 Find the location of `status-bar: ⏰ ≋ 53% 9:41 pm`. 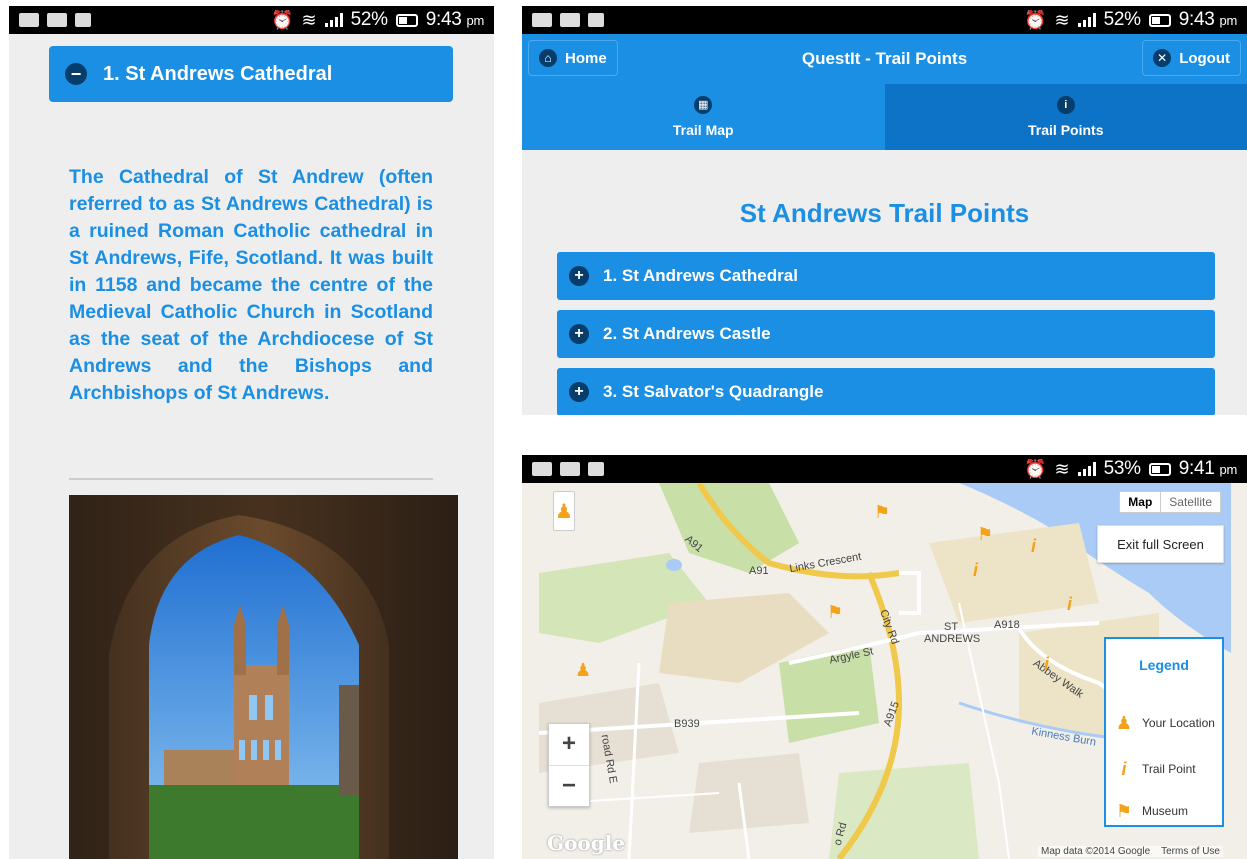

status-bar: ⏰ ≋ 53% 9:41 pm is located at coordinates (884, 469).